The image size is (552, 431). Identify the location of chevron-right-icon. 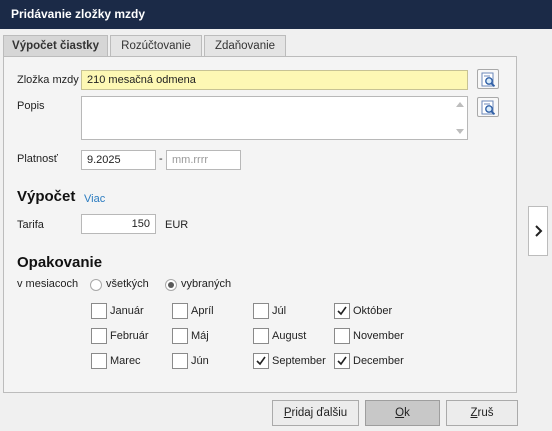
(539, 231).